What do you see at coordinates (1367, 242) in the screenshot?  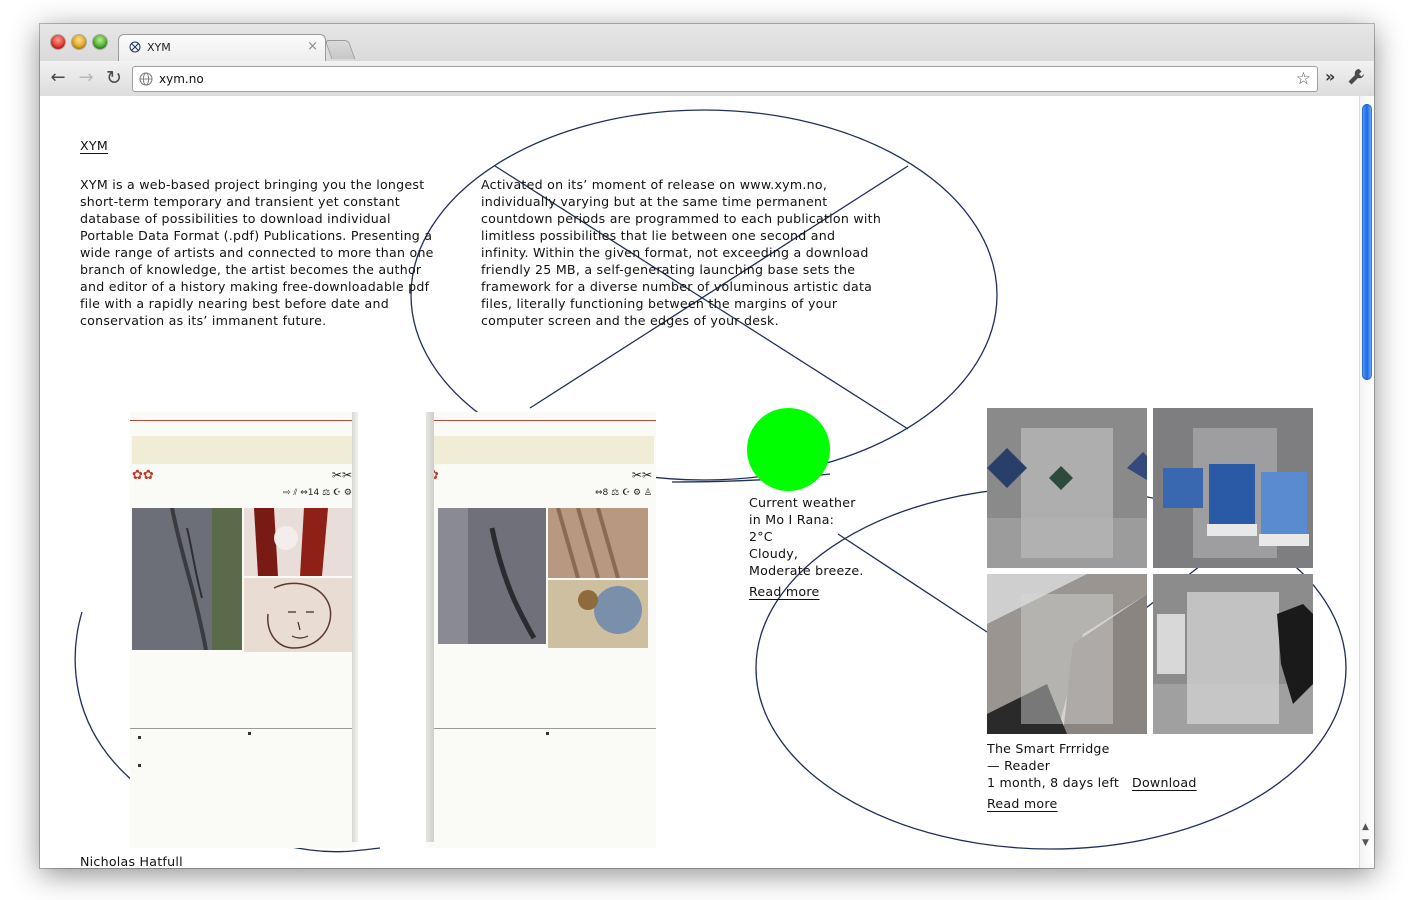 I see `scrollbar-thumb` at bounding box center [1367, 242].